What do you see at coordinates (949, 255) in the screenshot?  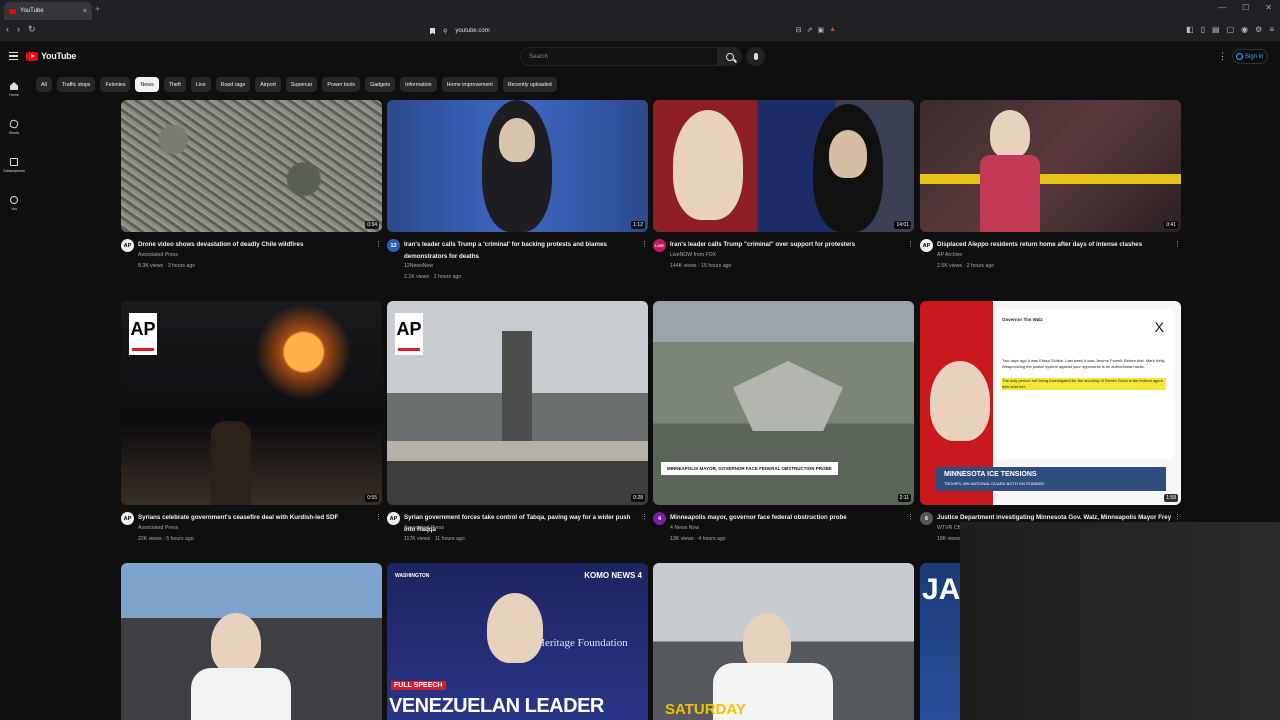 I see `channel-name: AP Archive` at bounding box center [949, 255].